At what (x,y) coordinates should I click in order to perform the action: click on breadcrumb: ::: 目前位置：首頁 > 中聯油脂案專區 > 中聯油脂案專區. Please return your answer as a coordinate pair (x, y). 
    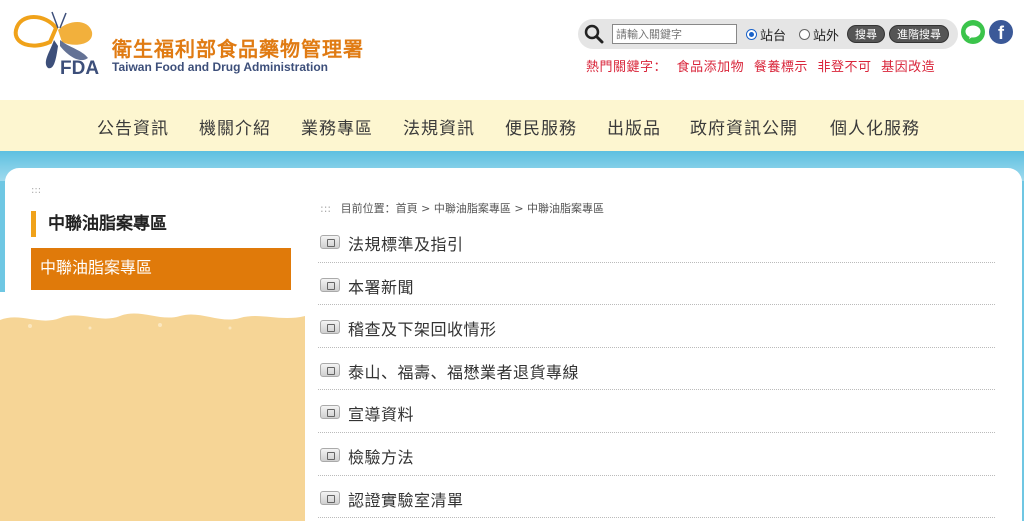
    Looking at the image, I should click on (462, 208).